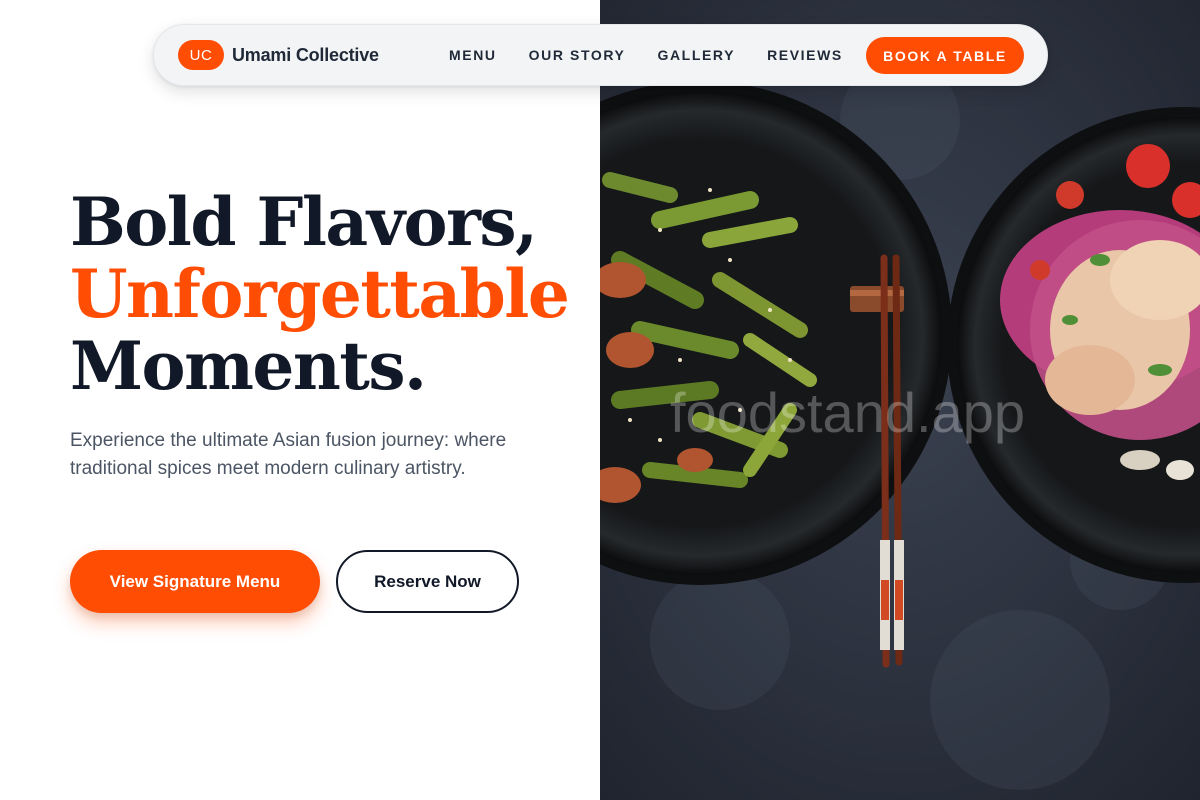 The image size is (1200, 800). Describe the element at coordinates (805, 55) in the screenshot. I see `nav-link-reviews: REVIEWS` at that location.